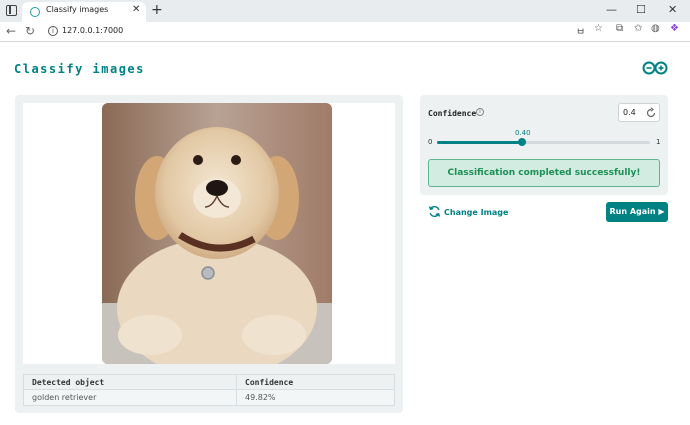 Image resolution: width=690 pixels, height=425 pixels. What do you see at coordinates (598, 28) in the screenshot?
I see `favorite-star-icon: ☆` at bounding box center [598, 28].